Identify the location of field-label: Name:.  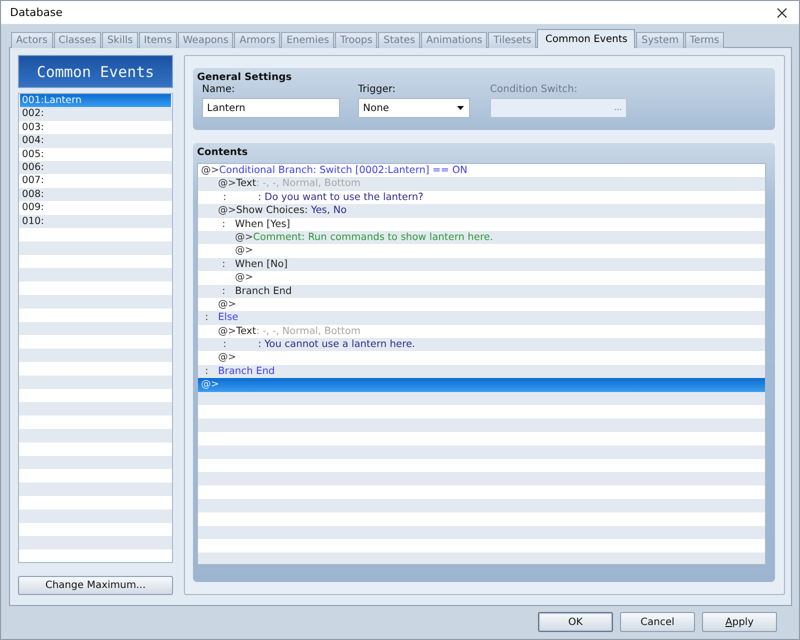
(219, 90).